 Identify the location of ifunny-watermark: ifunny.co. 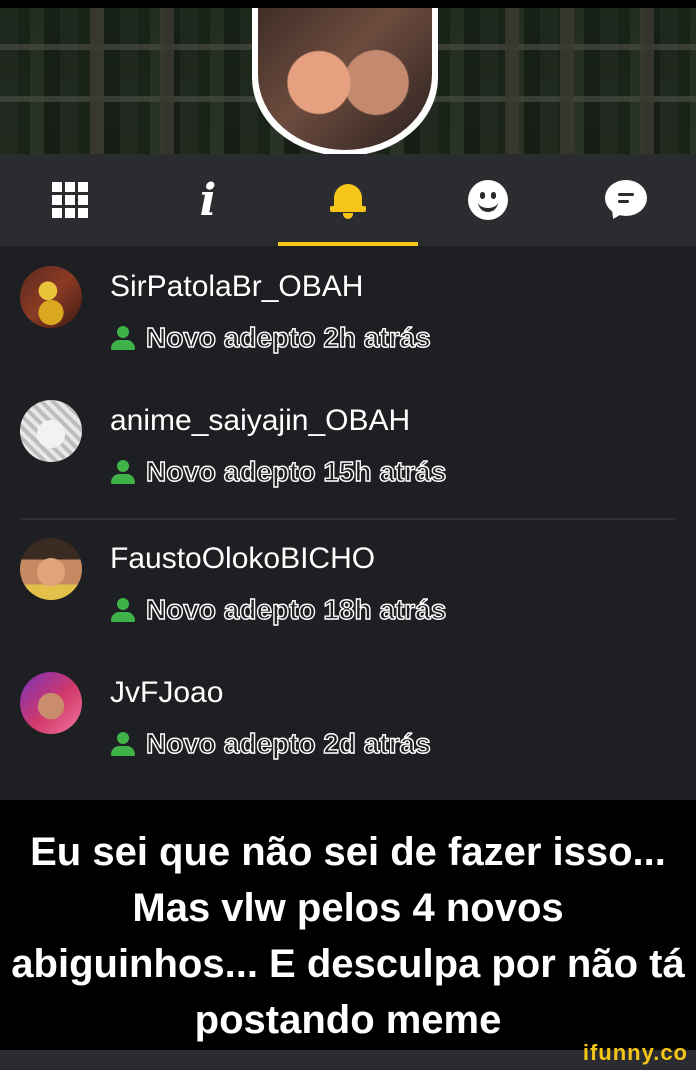
(635, 1052).